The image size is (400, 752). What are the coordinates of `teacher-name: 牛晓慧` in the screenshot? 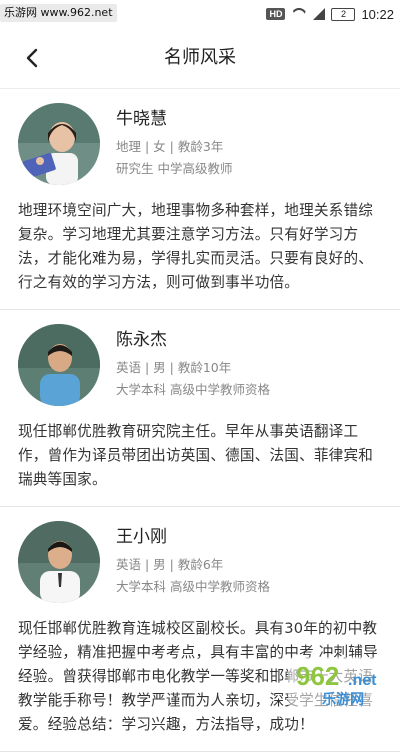 It's located at (141, 119).